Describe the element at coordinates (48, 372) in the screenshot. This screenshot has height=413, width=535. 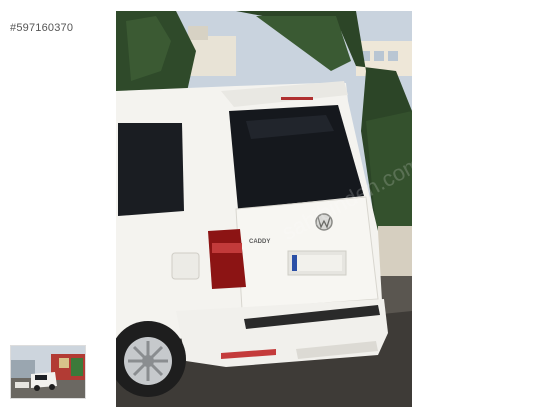
I see `thumbnail-image` at that location.